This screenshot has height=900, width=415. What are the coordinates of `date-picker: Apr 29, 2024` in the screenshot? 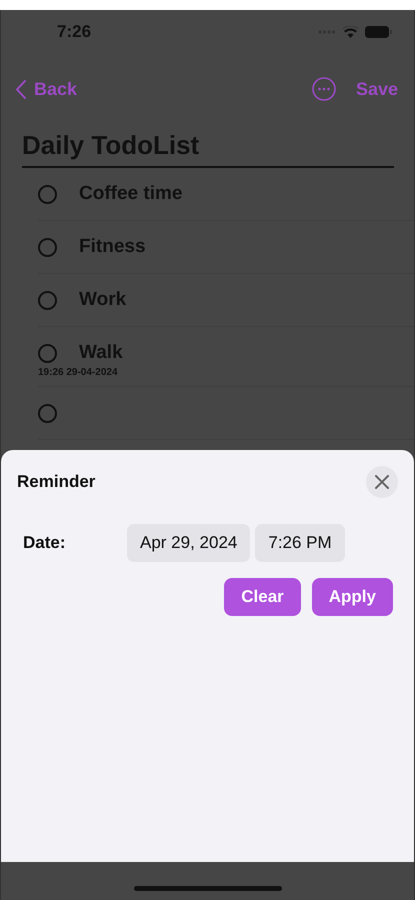 It's located at (188, 543).